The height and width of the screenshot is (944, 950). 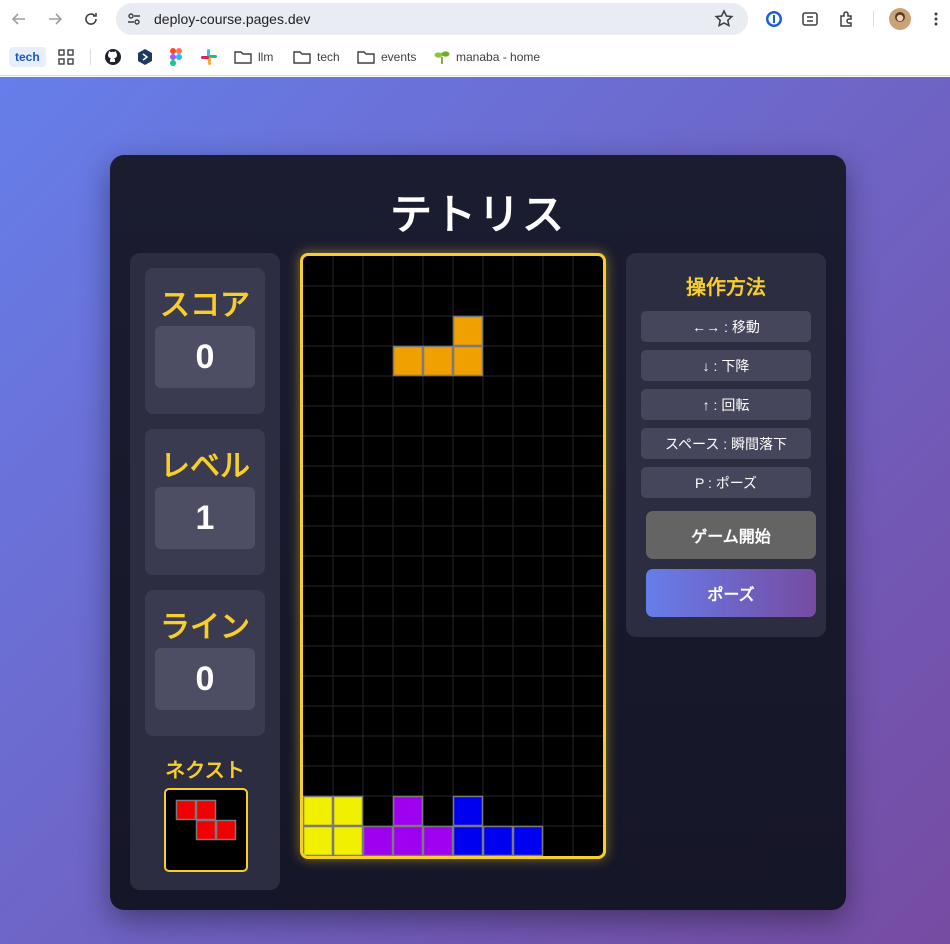 What do you see at coordinates (498, 57) in the screenshot?
I see `bookmark-label: manaba - home` at bounding box center [498, 57].